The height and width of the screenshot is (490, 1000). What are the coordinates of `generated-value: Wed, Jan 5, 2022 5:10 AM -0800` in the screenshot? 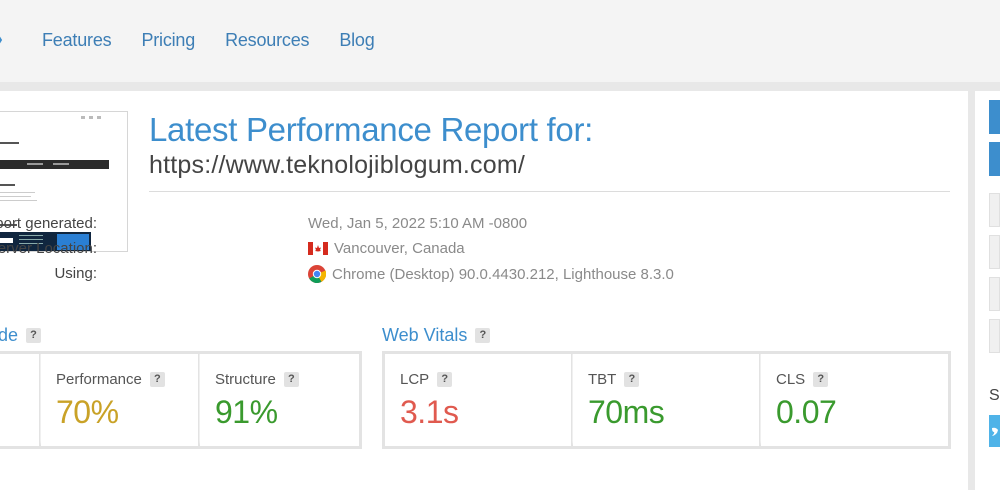 It's located at (417, 223).